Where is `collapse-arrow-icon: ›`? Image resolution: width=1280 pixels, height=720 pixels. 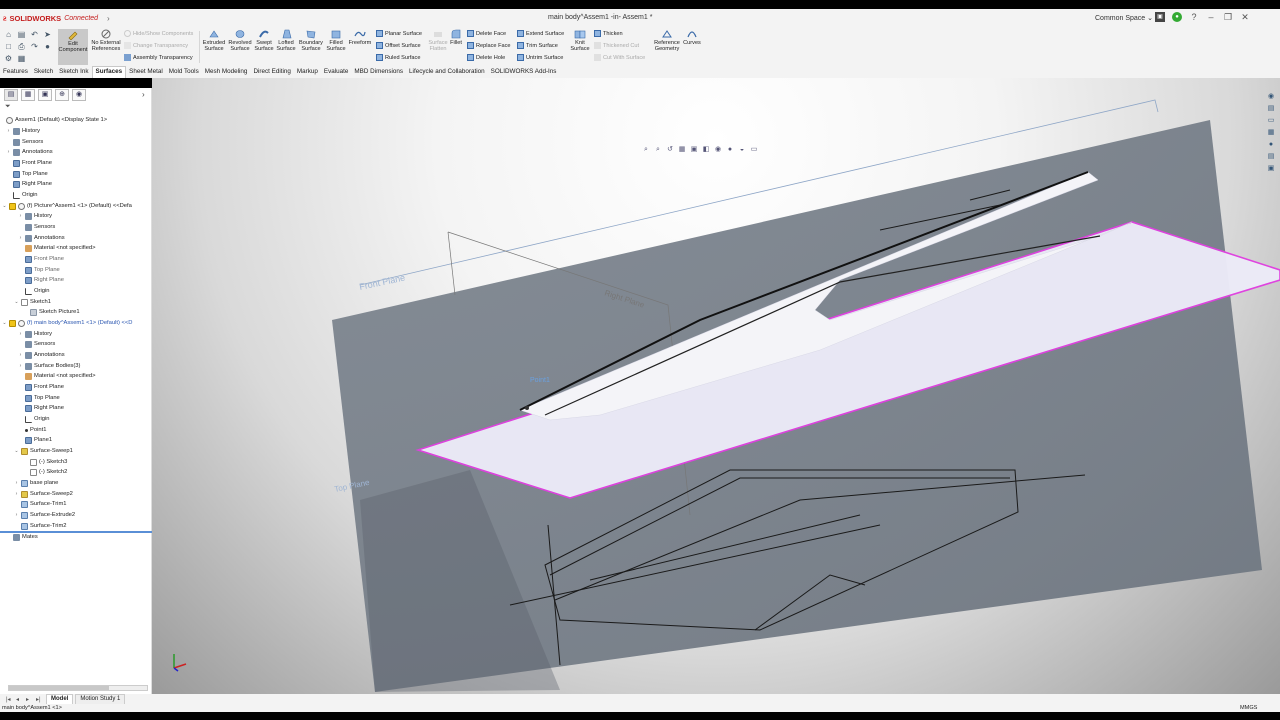 collapse-arrow-icon: › is located at coordinates (143, 94).